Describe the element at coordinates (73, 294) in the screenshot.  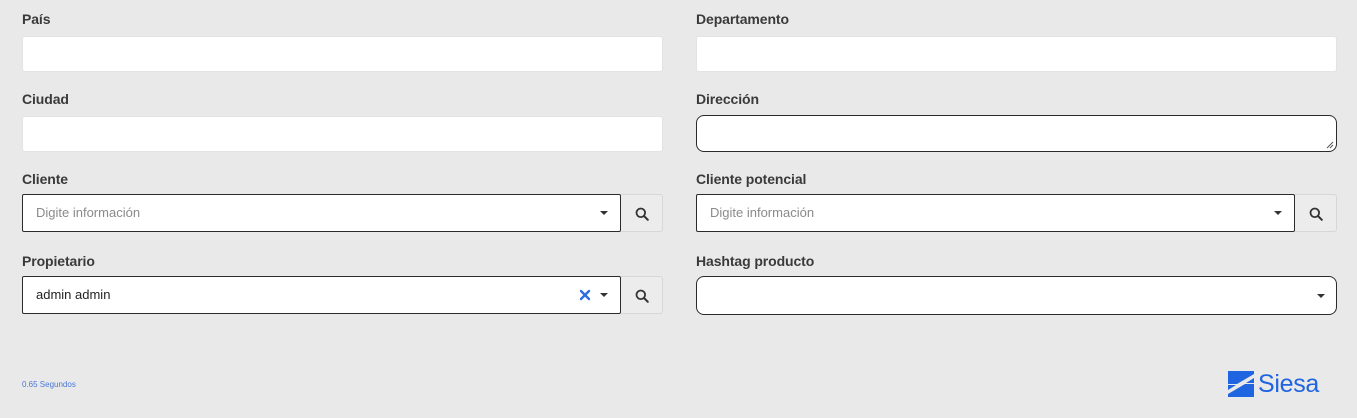
I see `propietario-value: admin admin` at that location.